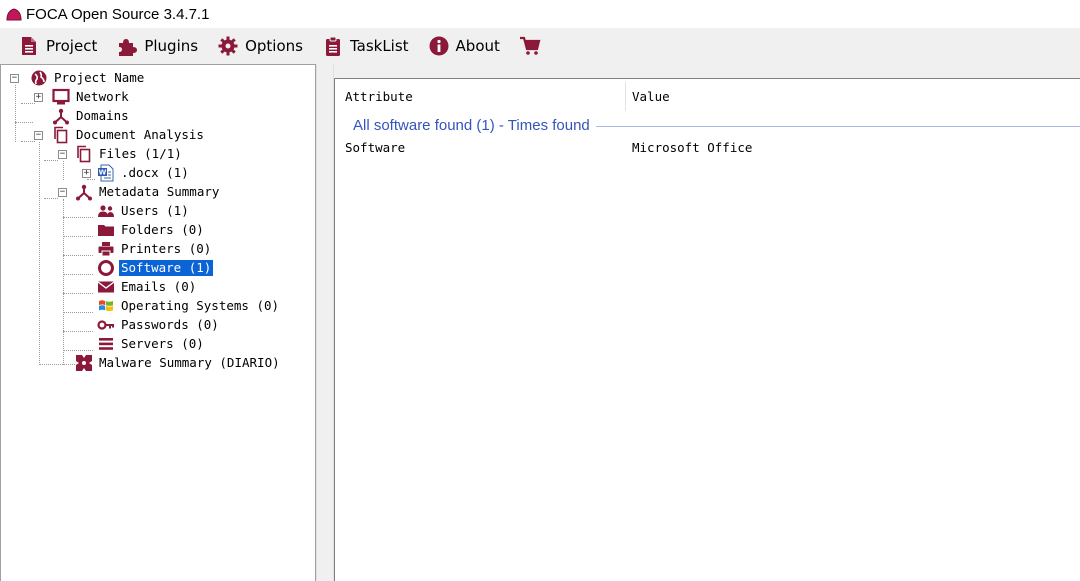 Image resolution: width=1080 pixels, height=581 pixels. I want to click on tree-label-project: Project Name, so click(99, 77).